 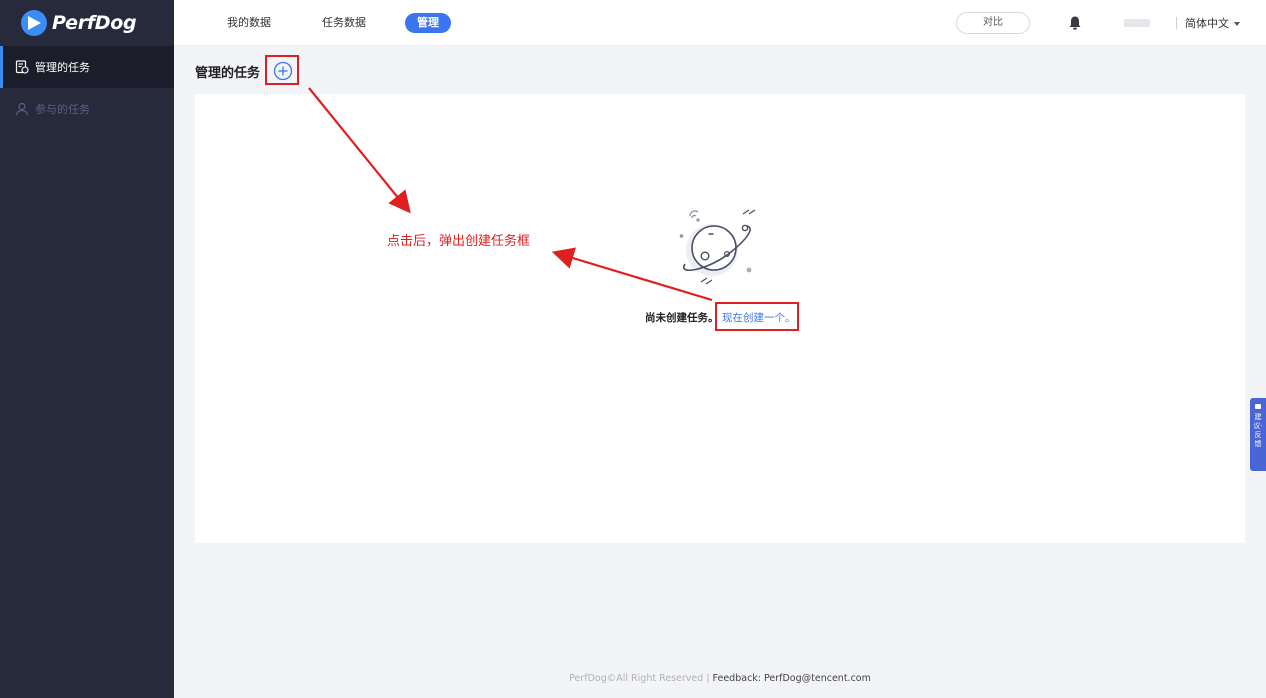 What do you see at coordinates (1258, 430) in the screenshot?
I see `feedback-label: 建议·反馈` at bounding box center [1258, 430].